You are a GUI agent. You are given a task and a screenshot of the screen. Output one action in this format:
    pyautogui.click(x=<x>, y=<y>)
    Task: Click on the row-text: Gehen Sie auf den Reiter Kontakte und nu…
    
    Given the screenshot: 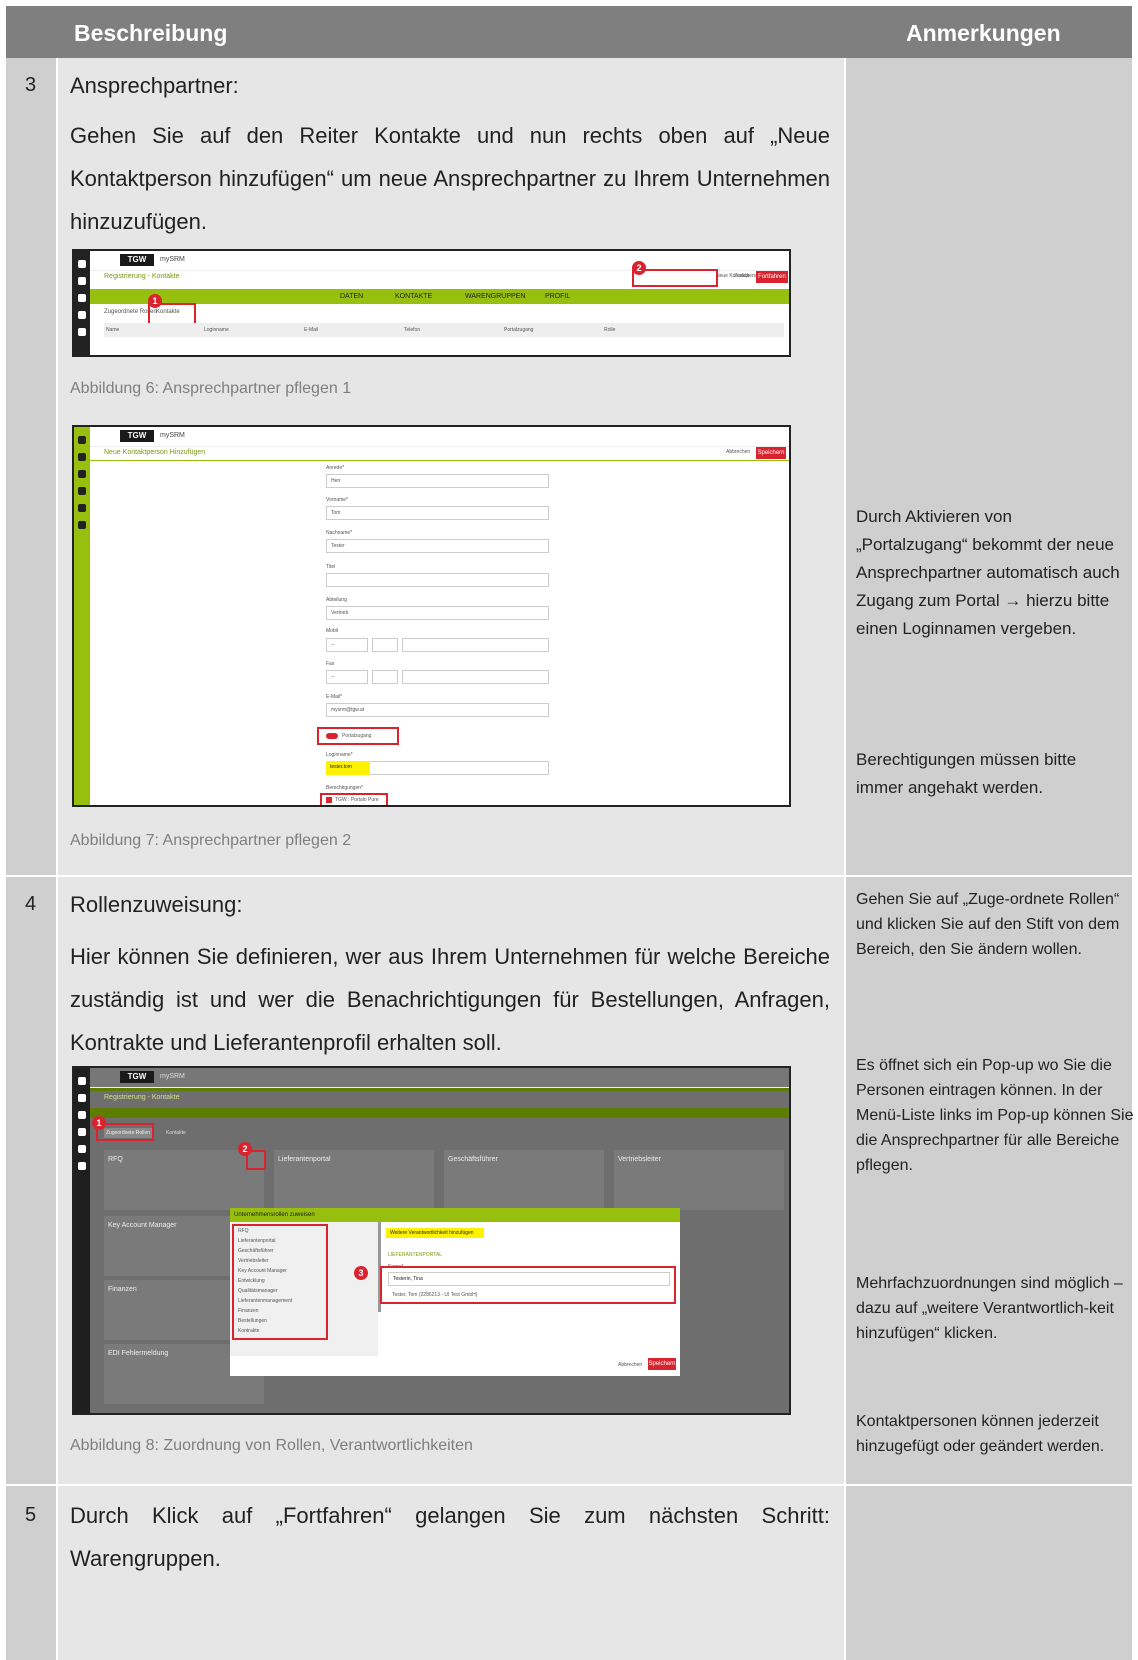 What is the action you would take?
    pyautogui.click(x=450, y=178)
    